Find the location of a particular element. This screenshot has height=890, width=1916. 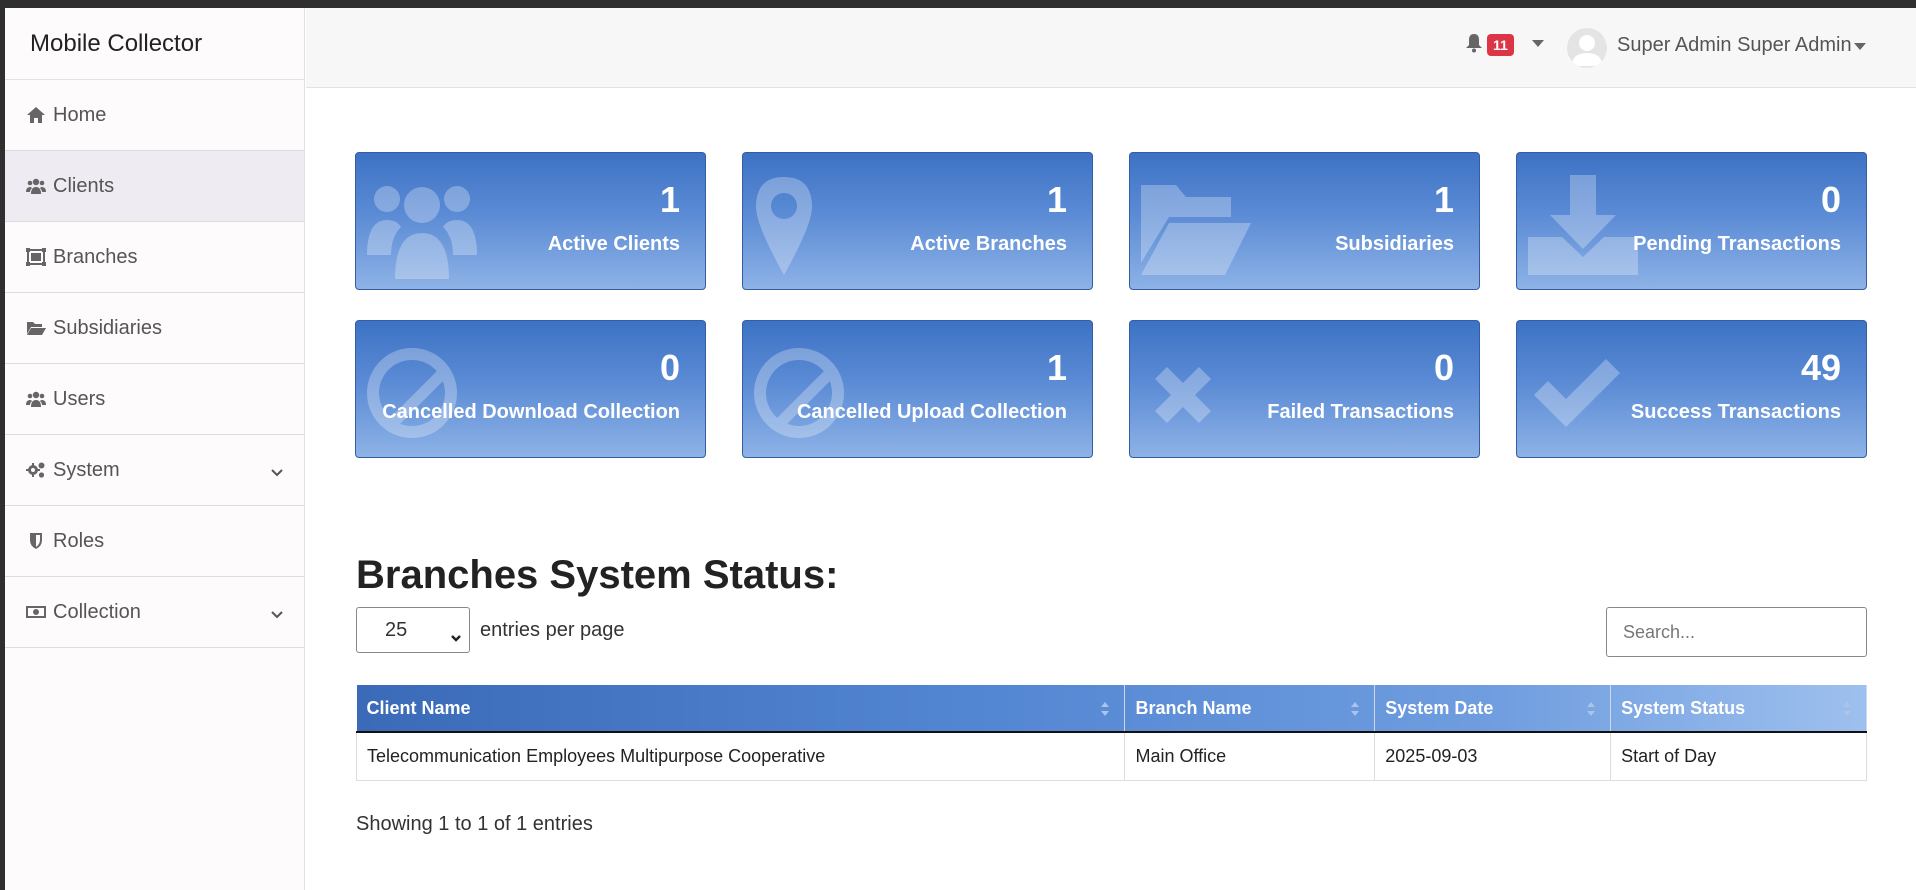

stat-label: Success Transactions is located at coordinates (1735, 412).